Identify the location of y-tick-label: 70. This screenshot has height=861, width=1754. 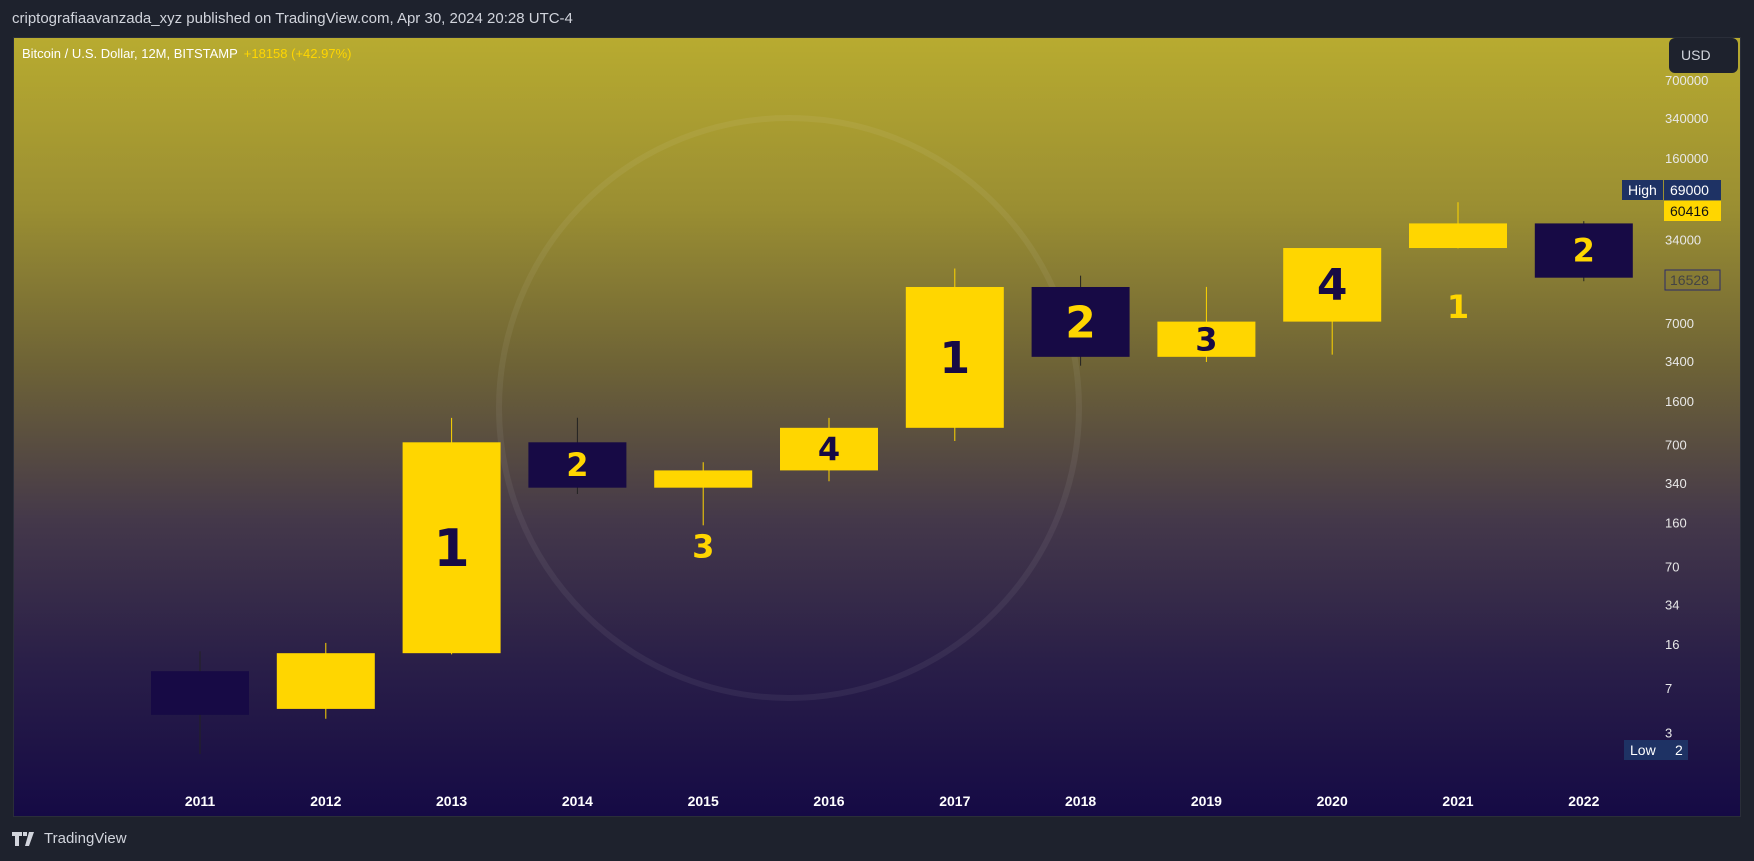
(1672, 566).